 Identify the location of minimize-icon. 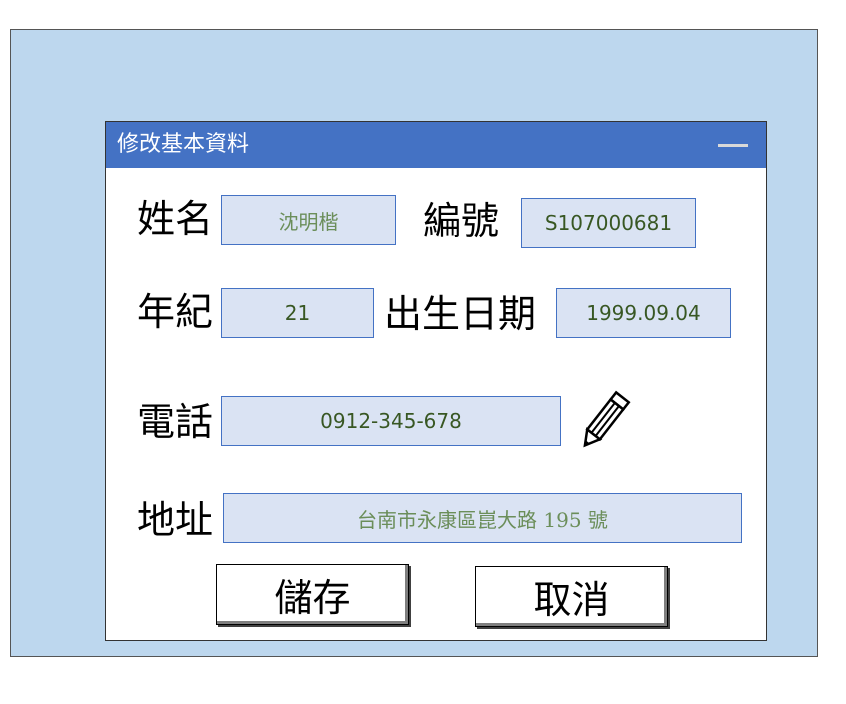
(733, 145).